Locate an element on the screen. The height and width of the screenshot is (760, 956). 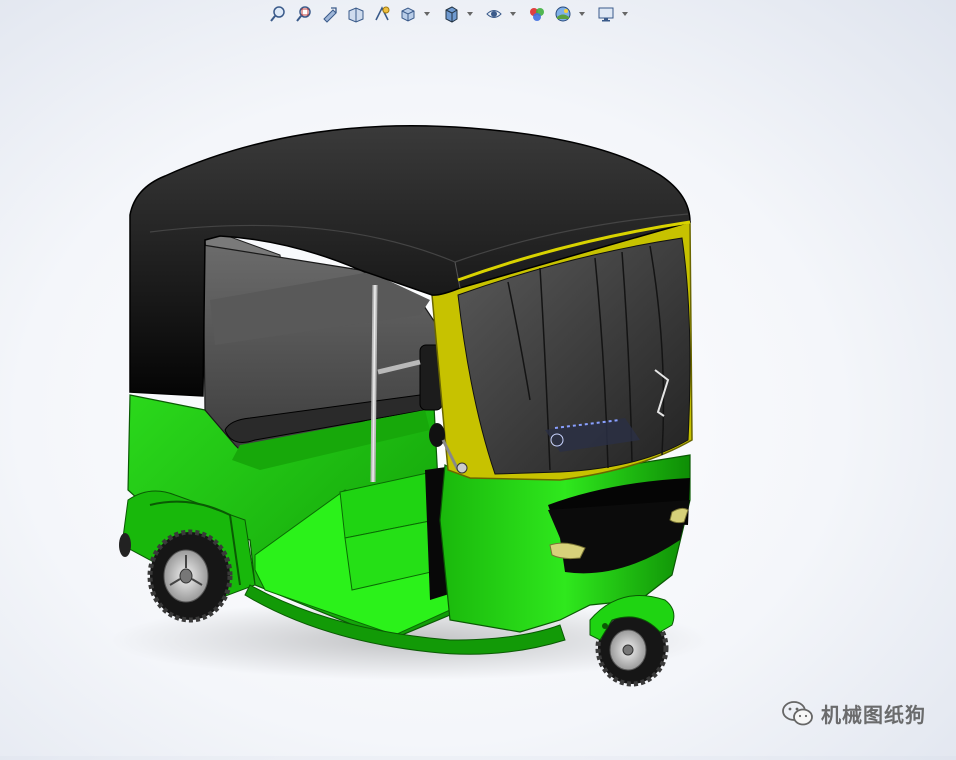
watermark-text: 机械图纸狗 is located at coordinates (873, 715).